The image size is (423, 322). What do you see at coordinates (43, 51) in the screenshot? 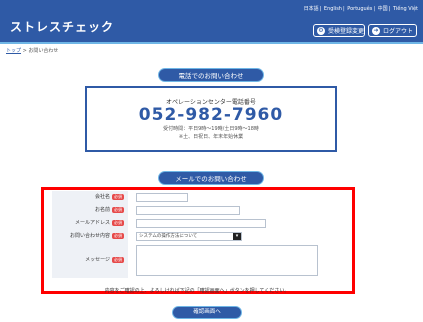
I see `breadcrumb-current: お問い合わせ` at bounding box center [43, 51].